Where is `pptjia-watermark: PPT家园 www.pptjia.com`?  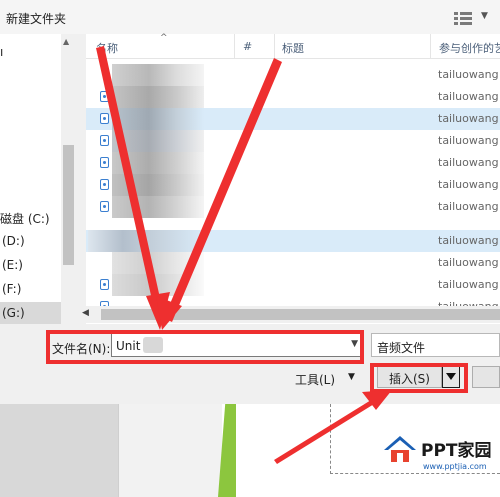
pptjia-watermark: PPT家园 www.pptjia.com is located at coordinates (440, 462).